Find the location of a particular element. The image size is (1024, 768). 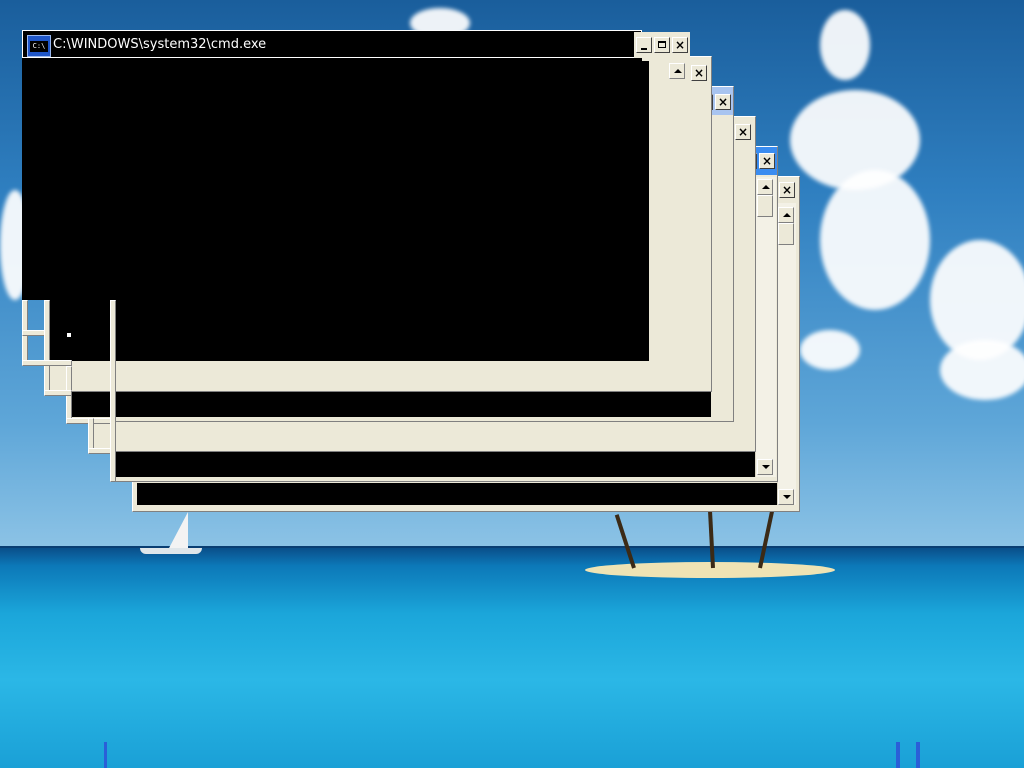

console-area is located at coordinates (457, 494).